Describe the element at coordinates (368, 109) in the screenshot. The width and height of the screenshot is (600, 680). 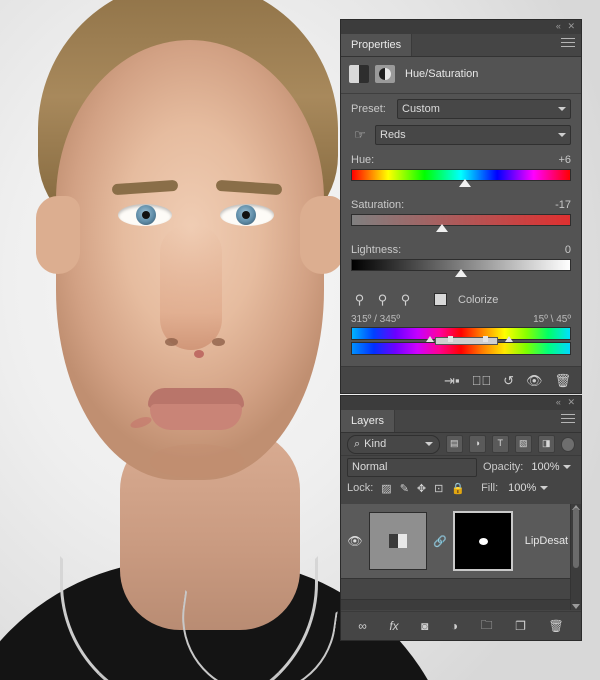
I see `preset-label: Preset:` at that location.